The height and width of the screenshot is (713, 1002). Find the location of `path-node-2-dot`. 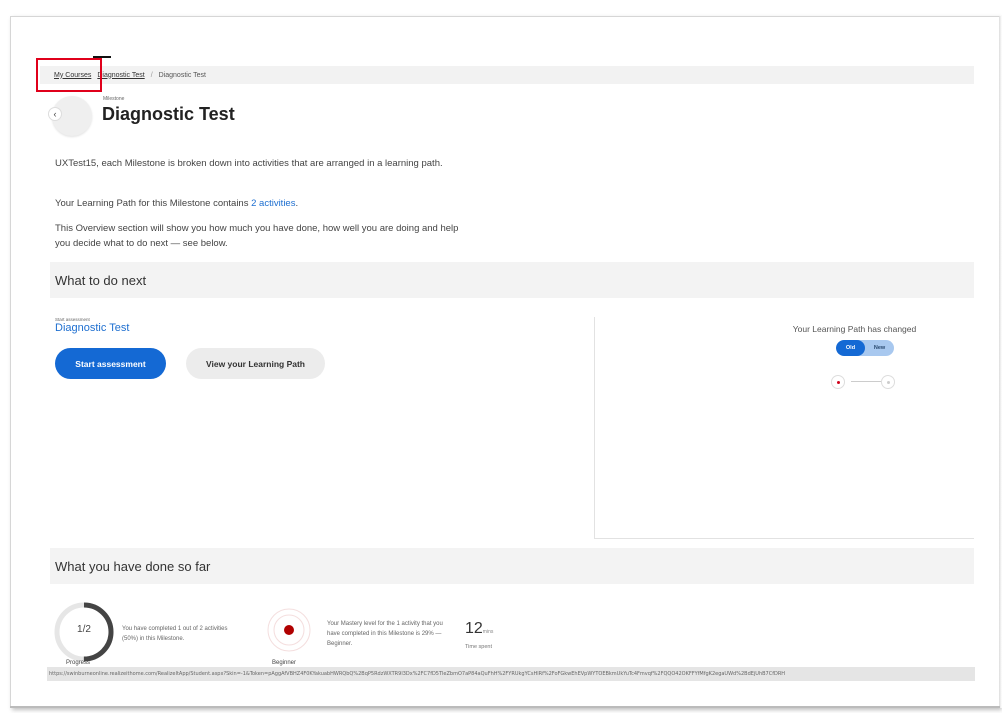

path-node-2-dot is located at coordinates (888, 382).